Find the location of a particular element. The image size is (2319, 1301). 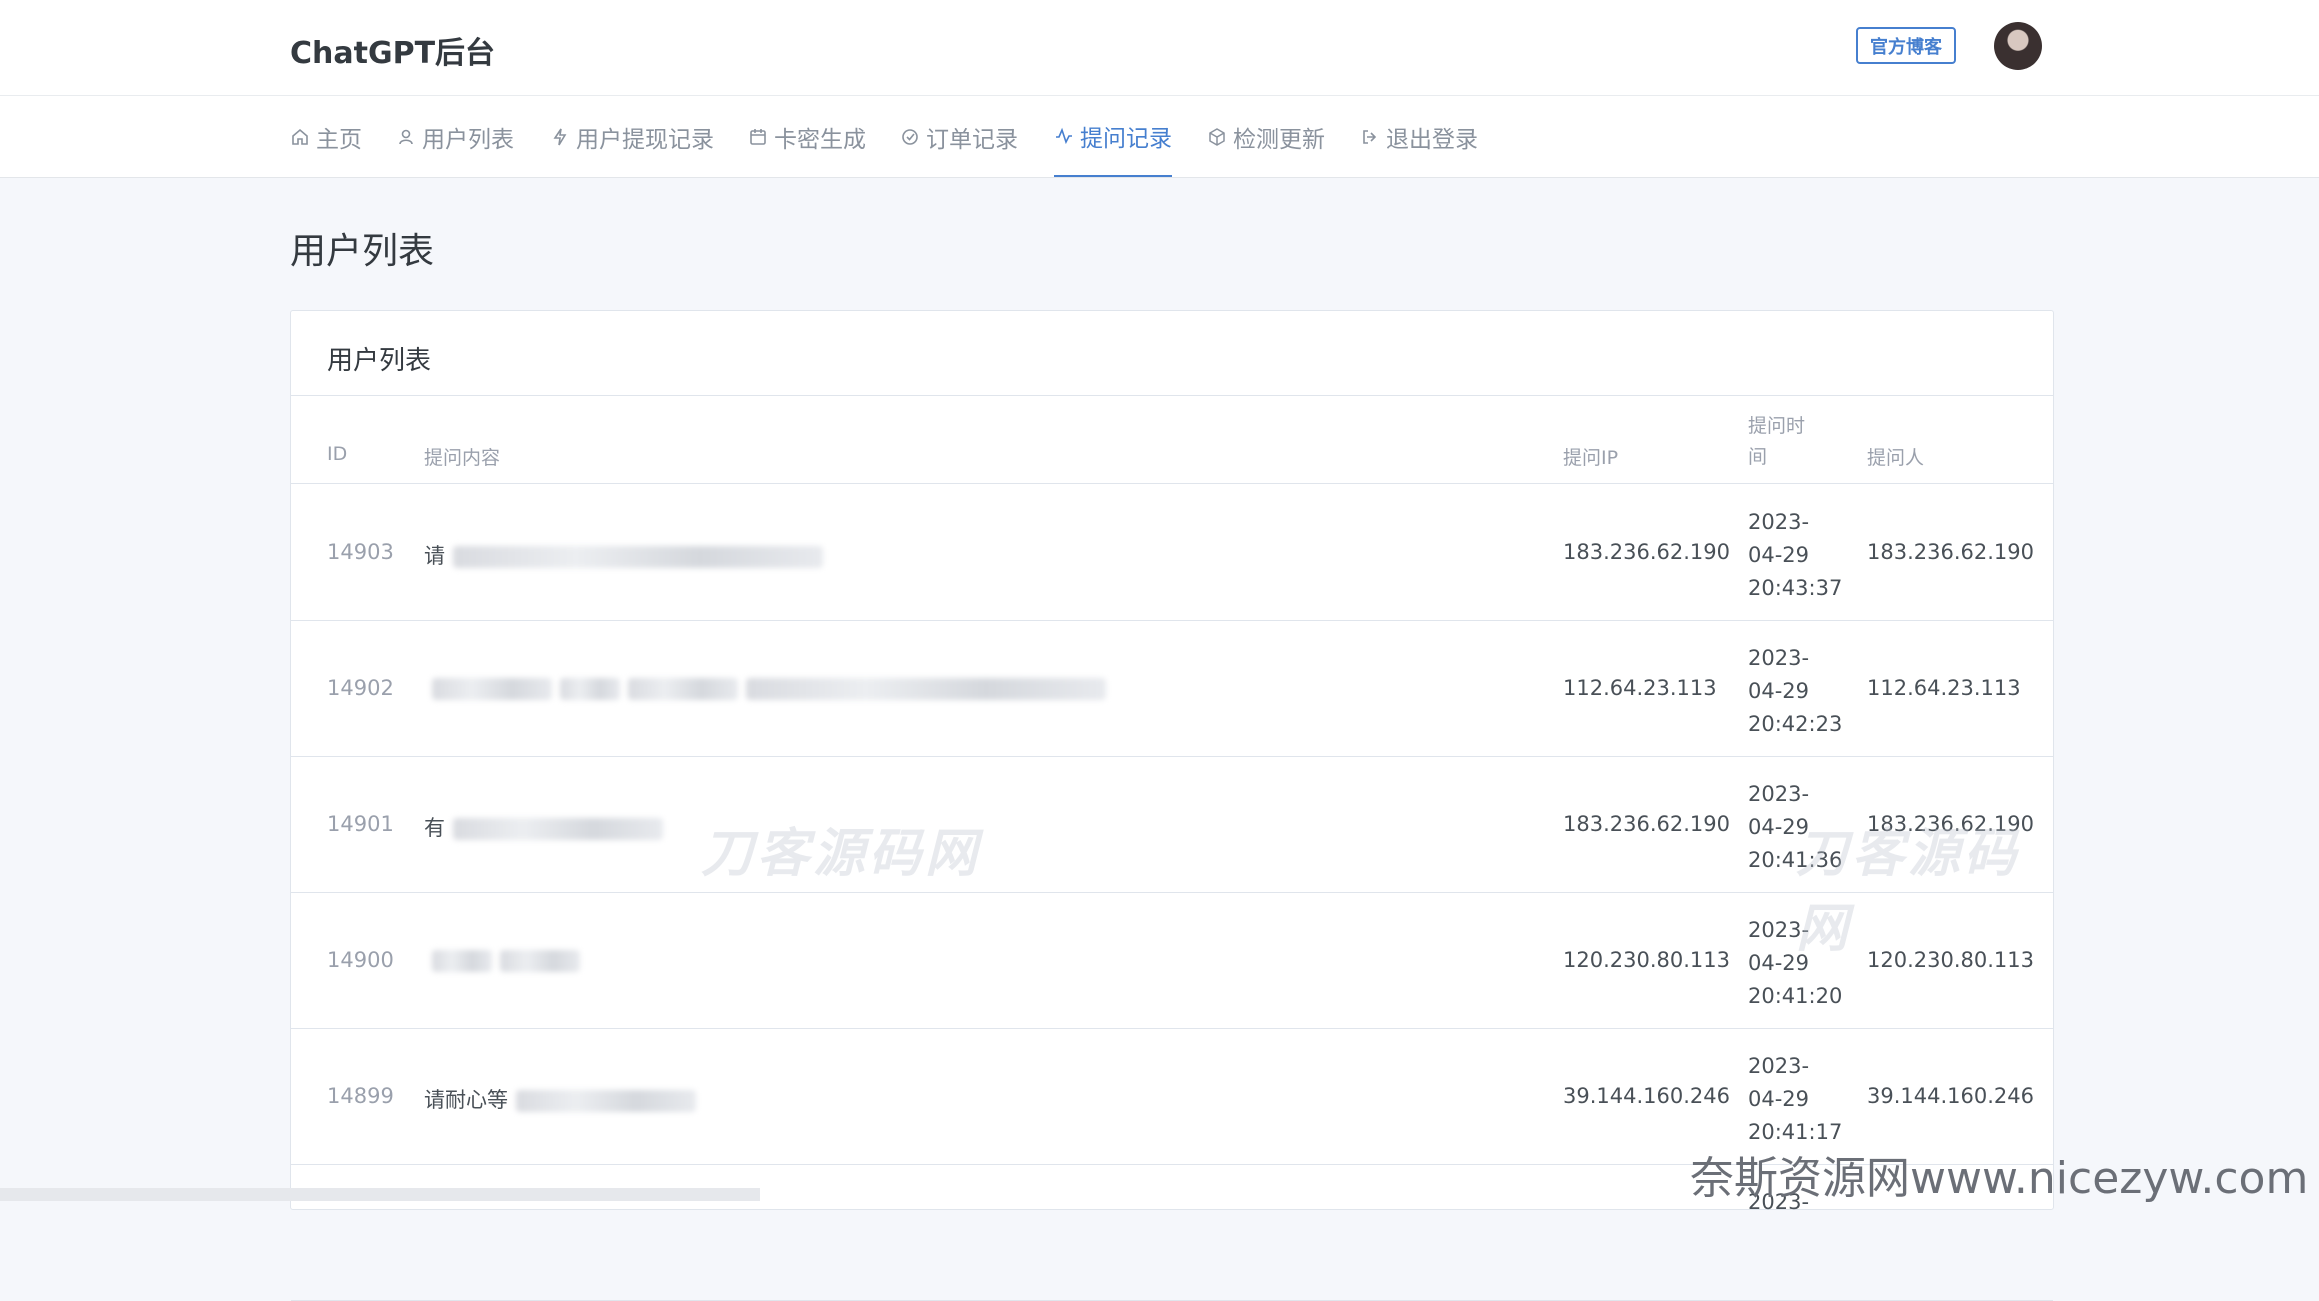

row-content: 有 is located at coordinates (543, 827).